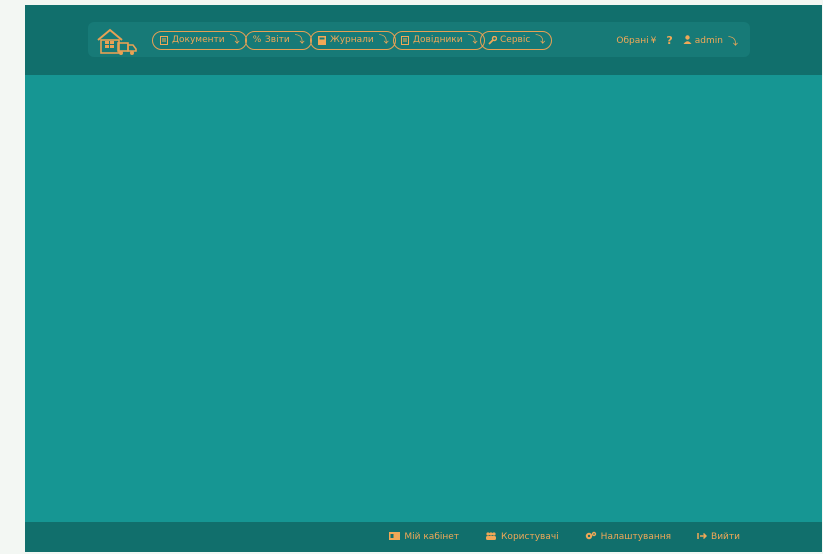 The image size is (823, 554). I want to click on menu-reports-button: % Звіти ⤵, so click(278, 40).